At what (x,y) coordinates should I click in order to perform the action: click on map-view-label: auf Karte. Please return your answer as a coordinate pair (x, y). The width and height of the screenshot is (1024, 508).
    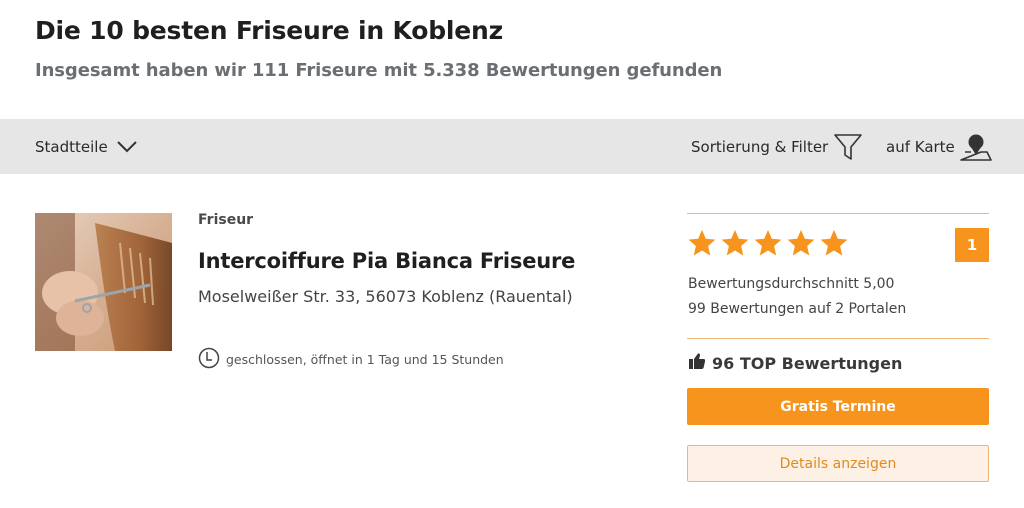
    Looking at the image, I should click on (920, 146).